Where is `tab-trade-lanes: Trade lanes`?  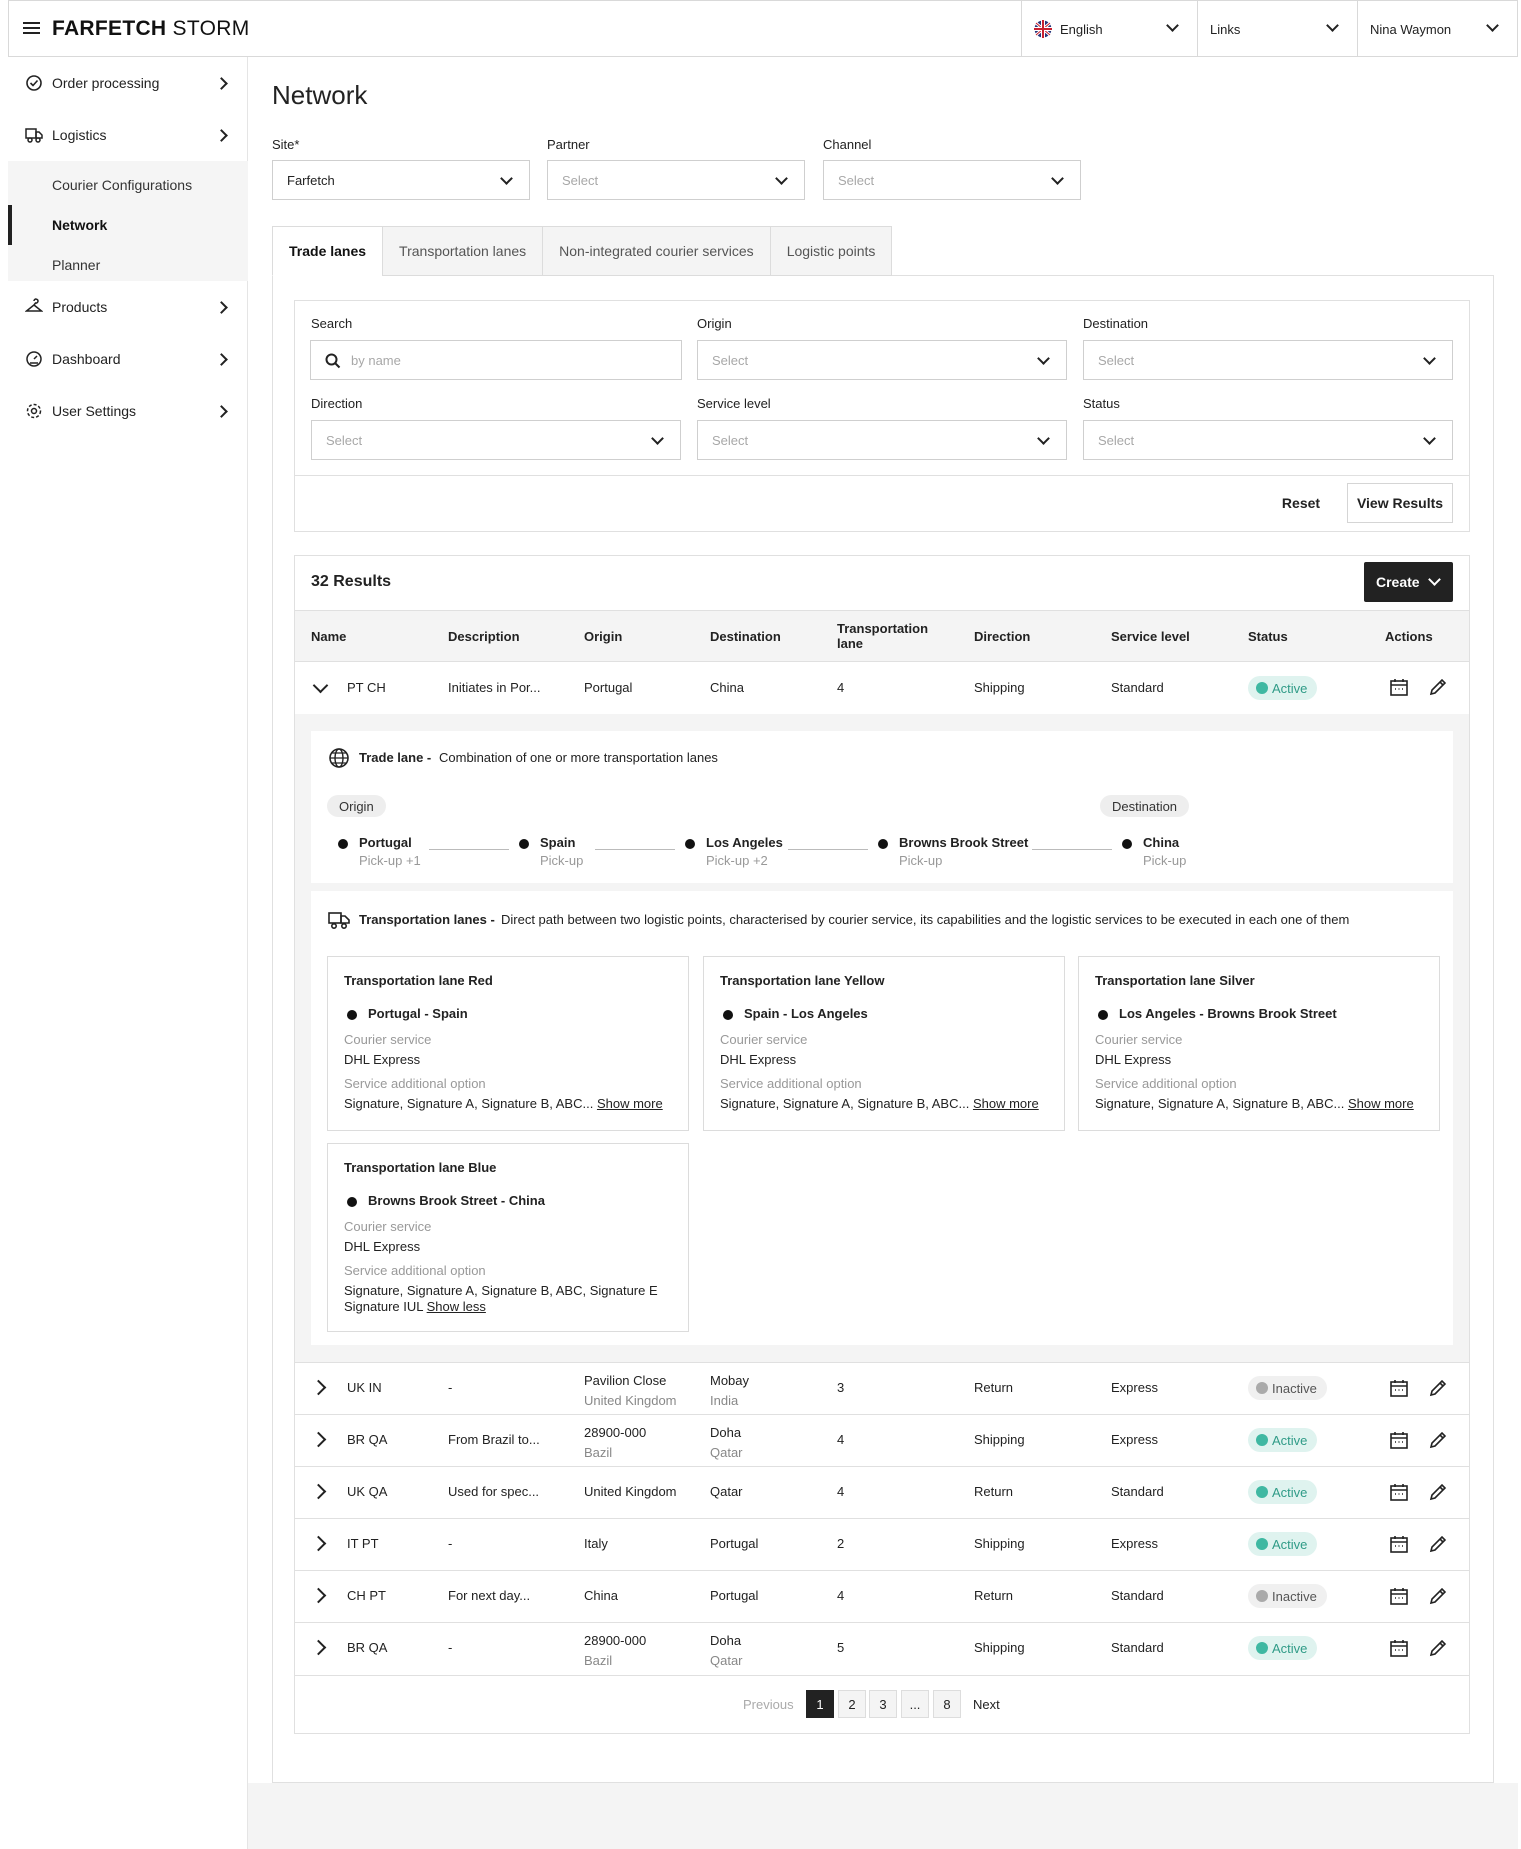 tab-trade-lanes: Trade lanes is located at coordinates (328, 251).